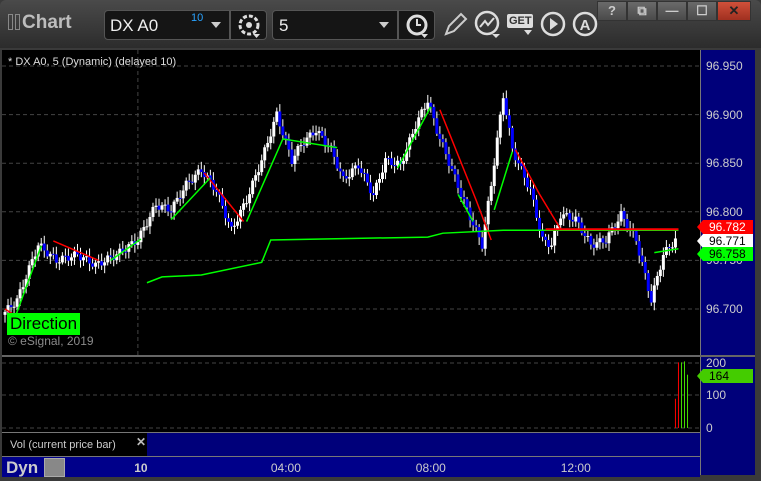 The width and height of the screenshot is (761, 481). I want to click on price-label: 96.850, so click(724, 163).